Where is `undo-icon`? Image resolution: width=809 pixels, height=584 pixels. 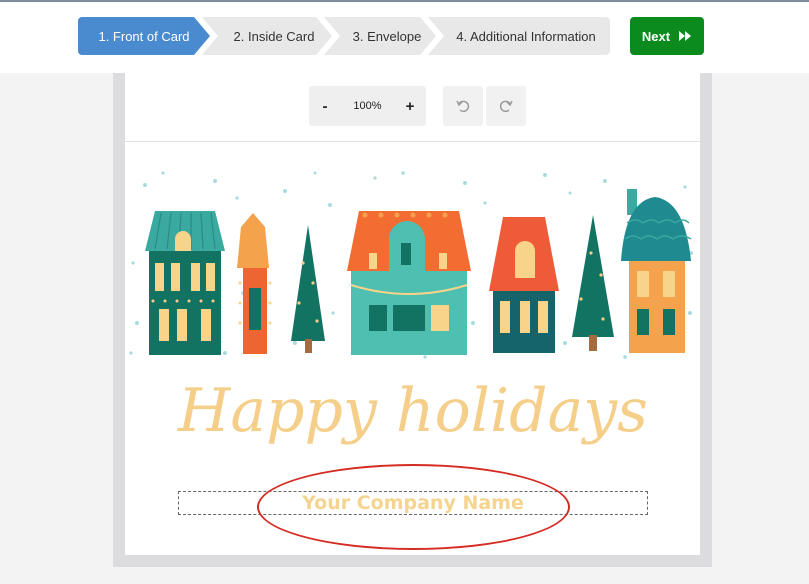
undo-icon is located at coordinates (463, 106).